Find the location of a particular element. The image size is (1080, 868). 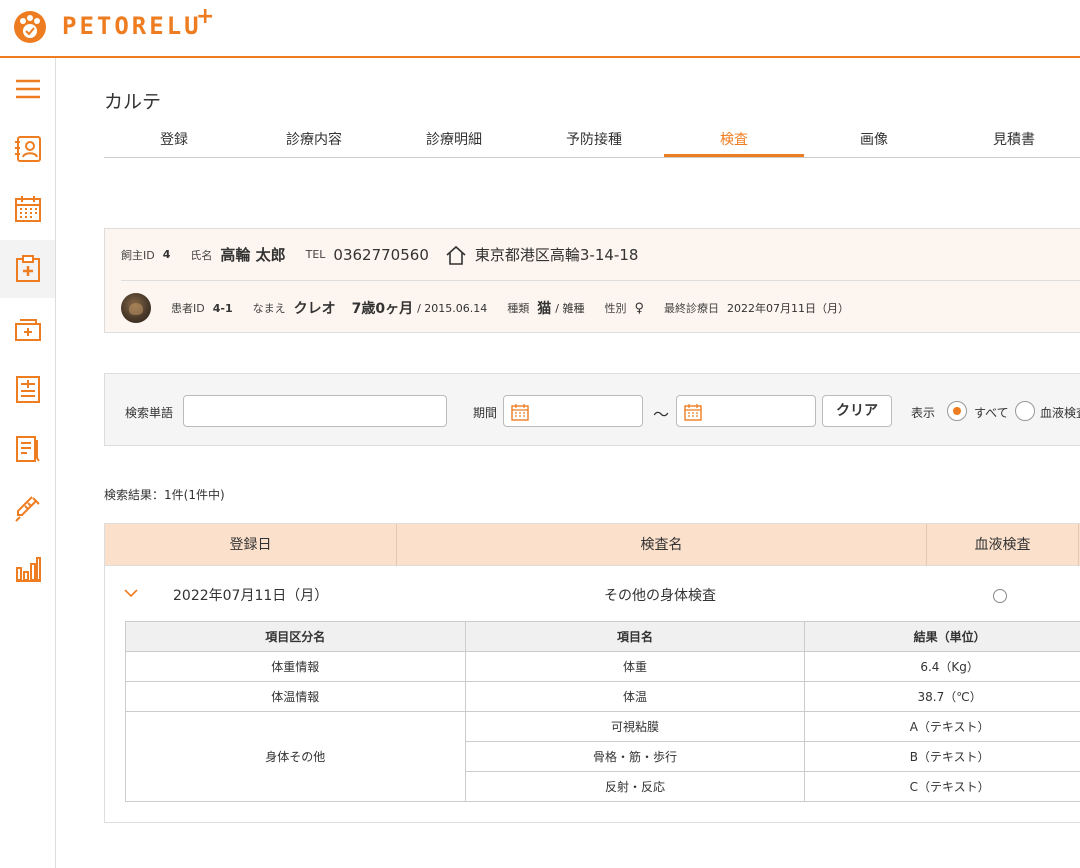

last-visit-label: 最終診療日 is located at coordinates (691, 308).